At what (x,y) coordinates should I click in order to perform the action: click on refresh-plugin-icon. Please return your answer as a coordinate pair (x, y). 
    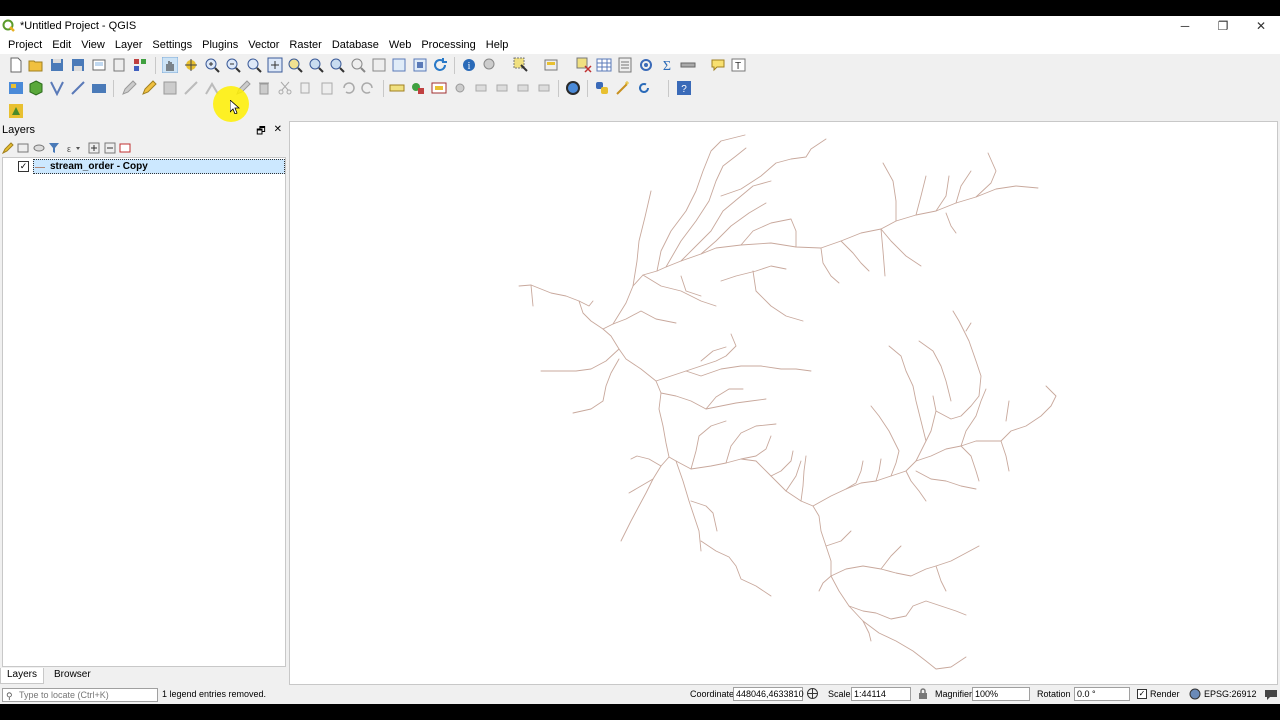
    Looking at the image, I should click on (644, 88).